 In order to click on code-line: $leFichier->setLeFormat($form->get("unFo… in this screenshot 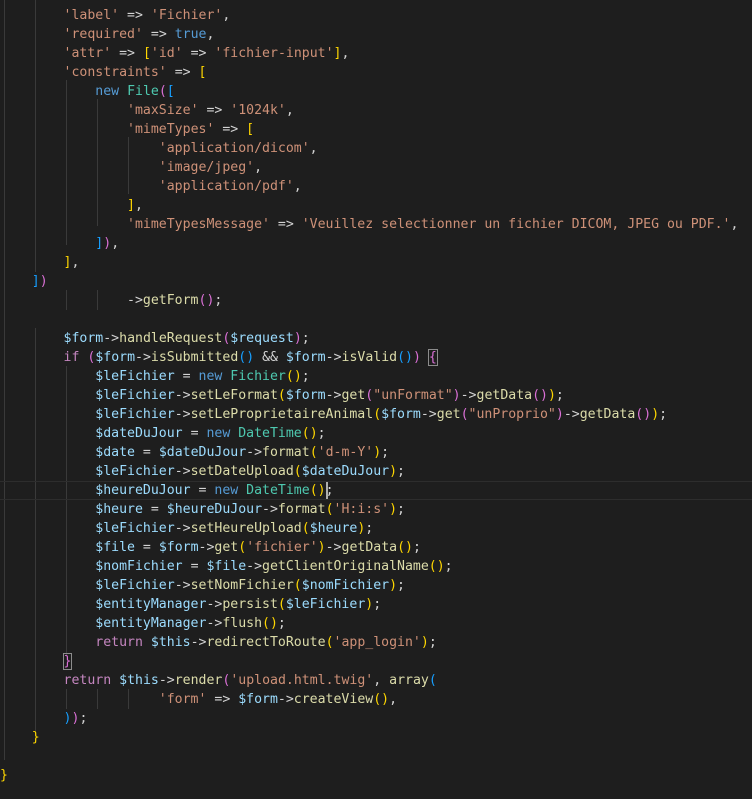, I will do `click(376, 395)`.